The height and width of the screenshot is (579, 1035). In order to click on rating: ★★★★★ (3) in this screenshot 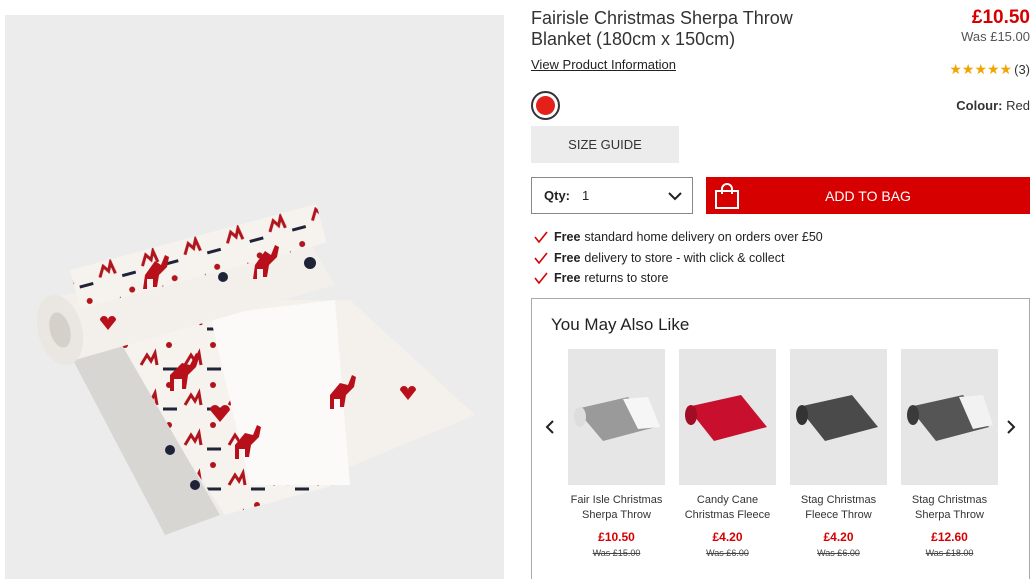, I will do `click(989, 69)`.